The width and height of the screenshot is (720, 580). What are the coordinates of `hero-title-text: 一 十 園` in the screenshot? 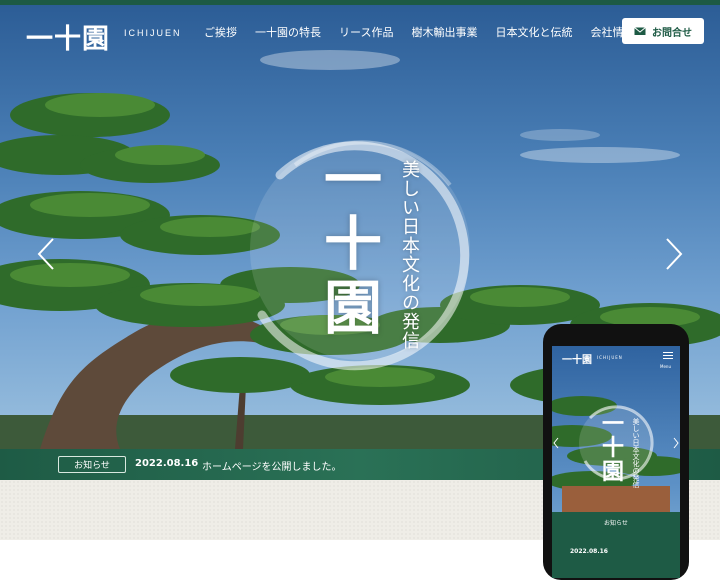 It's located at (352, 244).